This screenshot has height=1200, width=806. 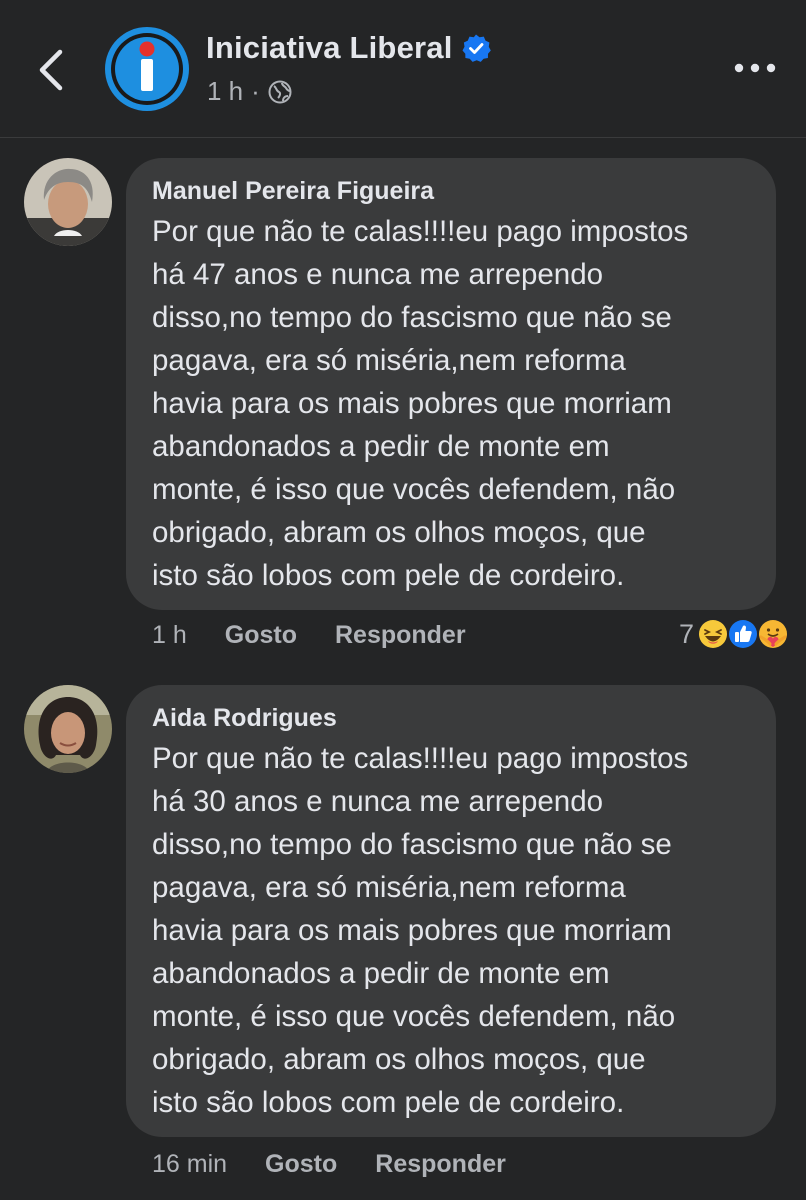 I want to click on iniciativa-liberal-logo, so click(x=147, y=69).